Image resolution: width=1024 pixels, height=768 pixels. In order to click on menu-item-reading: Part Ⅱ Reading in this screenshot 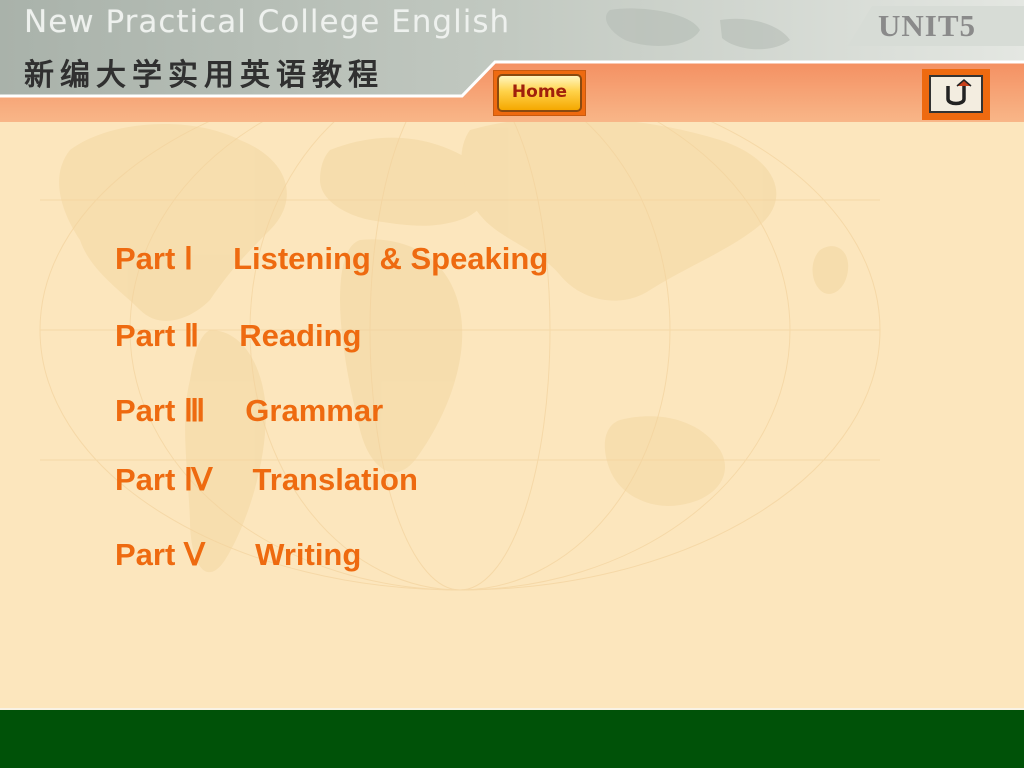, I will do `click(238, 336)`.